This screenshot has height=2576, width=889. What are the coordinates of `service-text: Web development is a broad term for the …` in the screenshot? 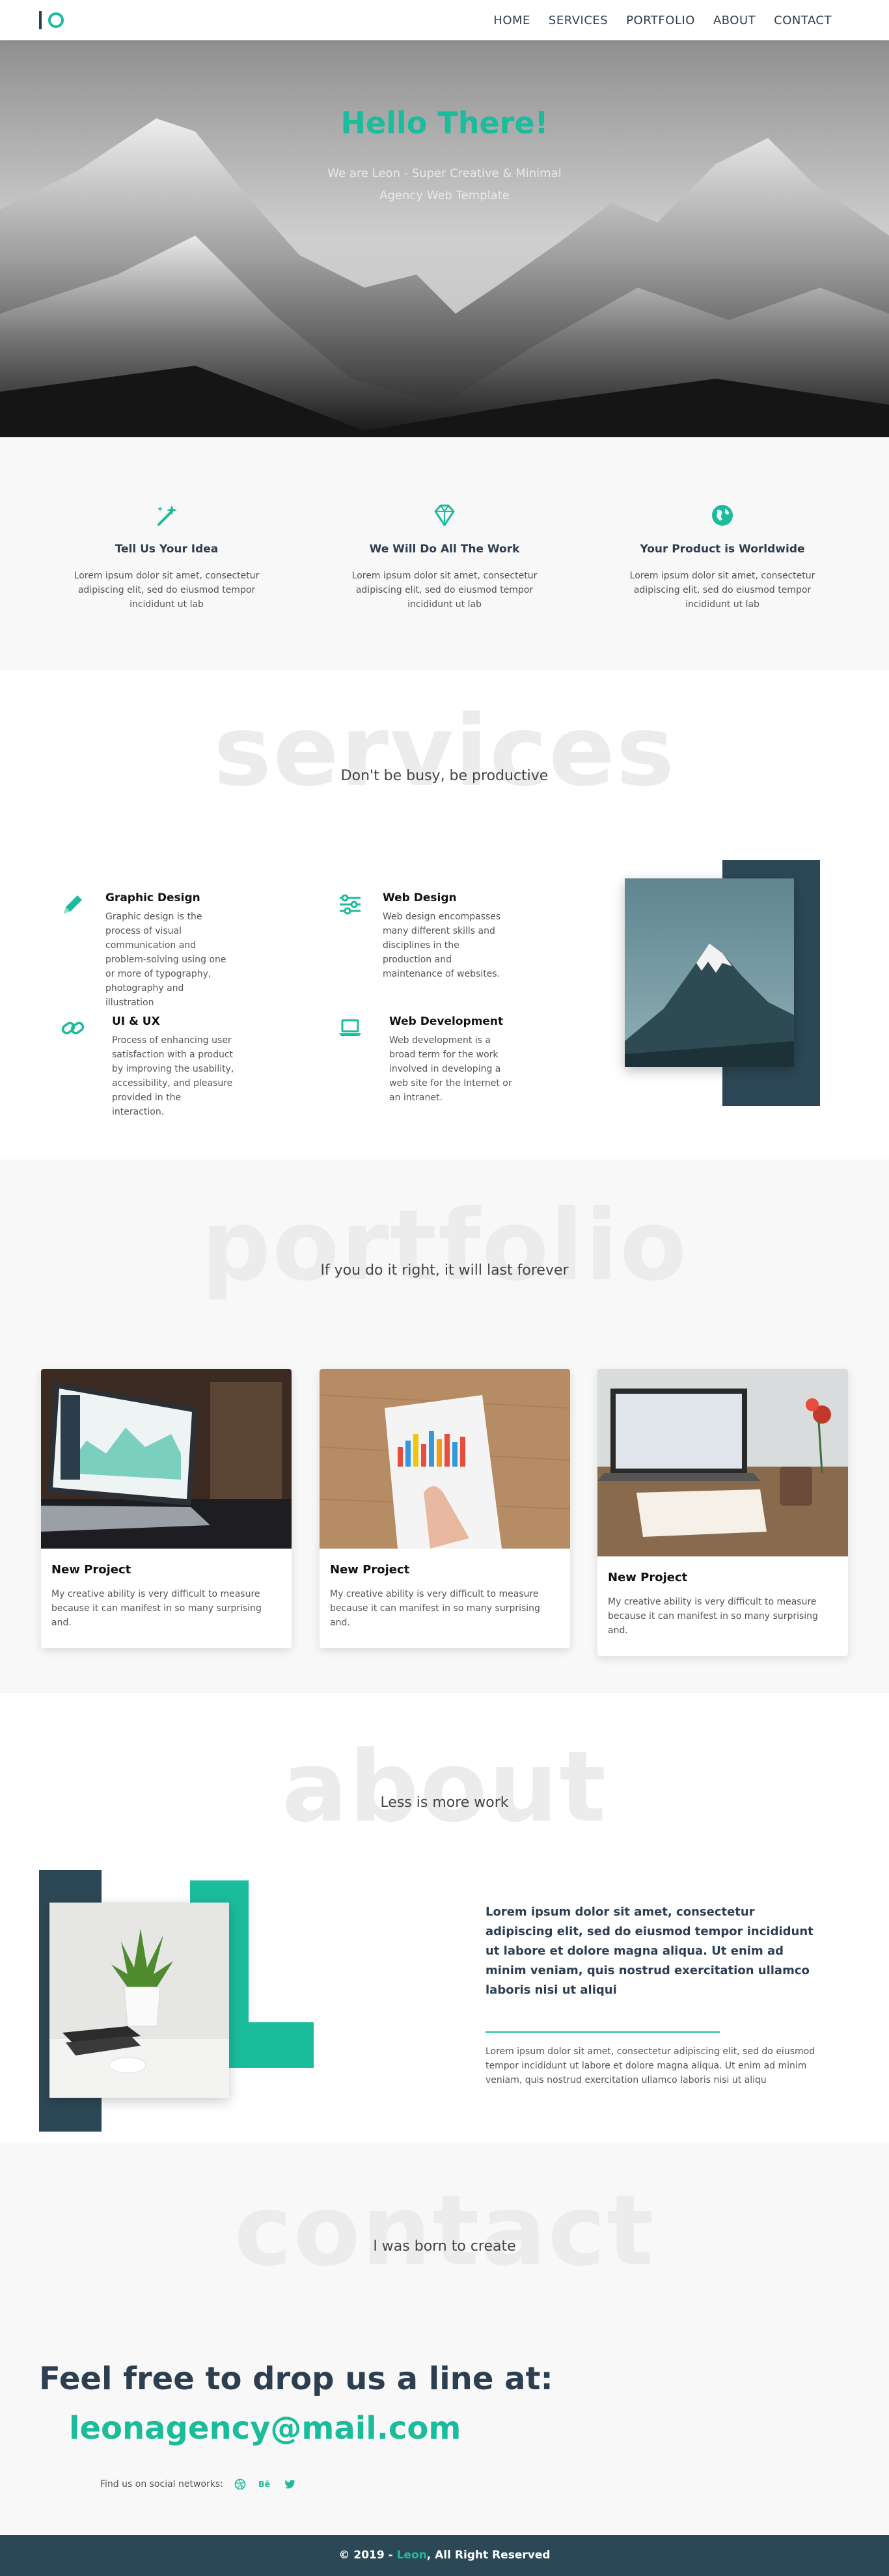 It's located at (450, 1069).